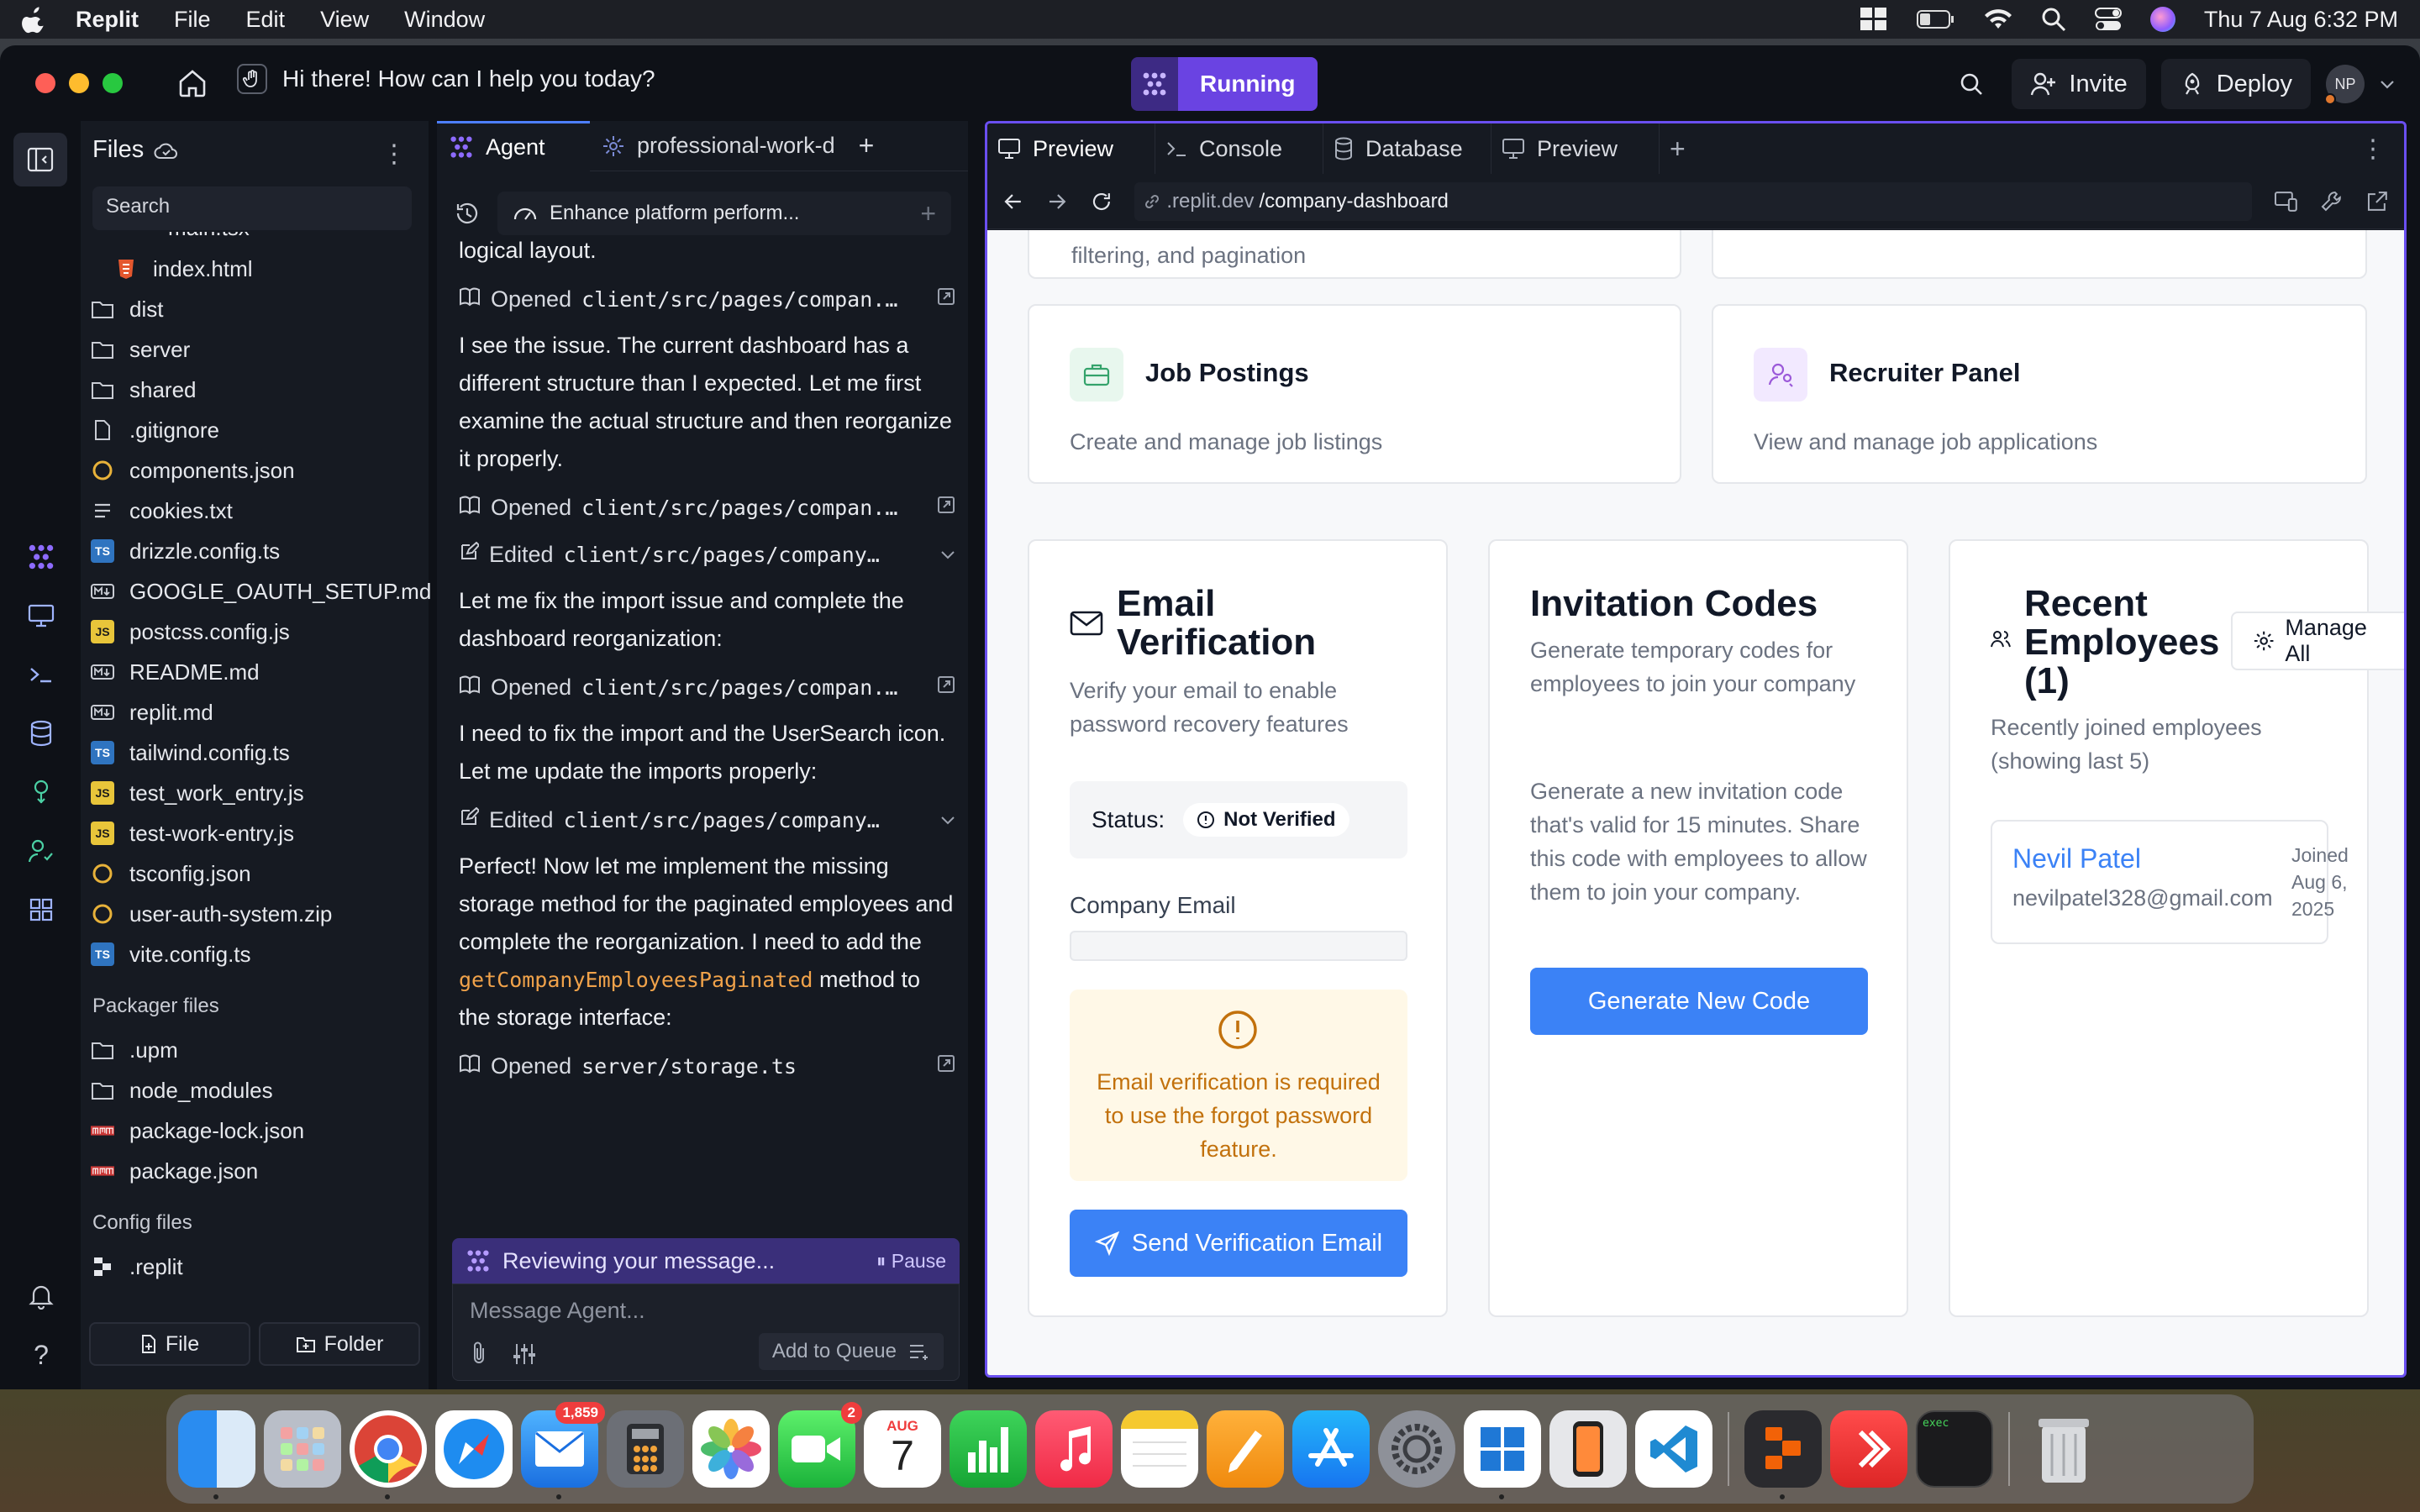 This screenshot has width=2420, height=1512. I want to click on calculator-icon, so click(645, 1449).